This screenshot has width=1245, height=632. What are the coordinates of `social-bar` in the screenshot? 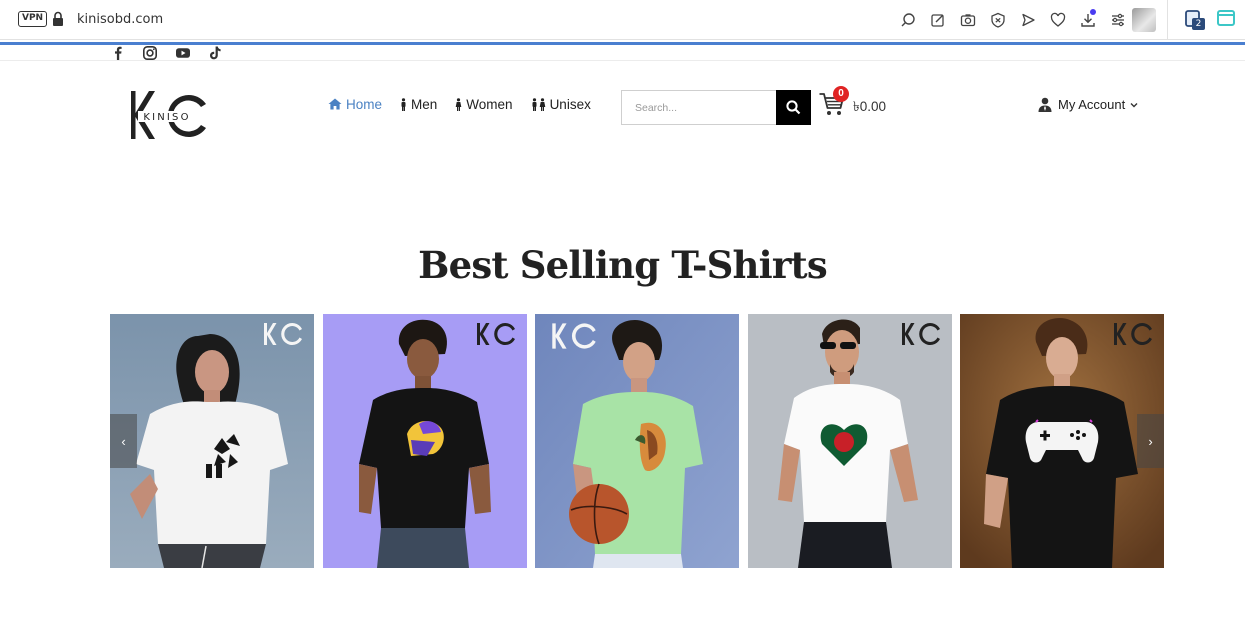 It's located at (622, 53).